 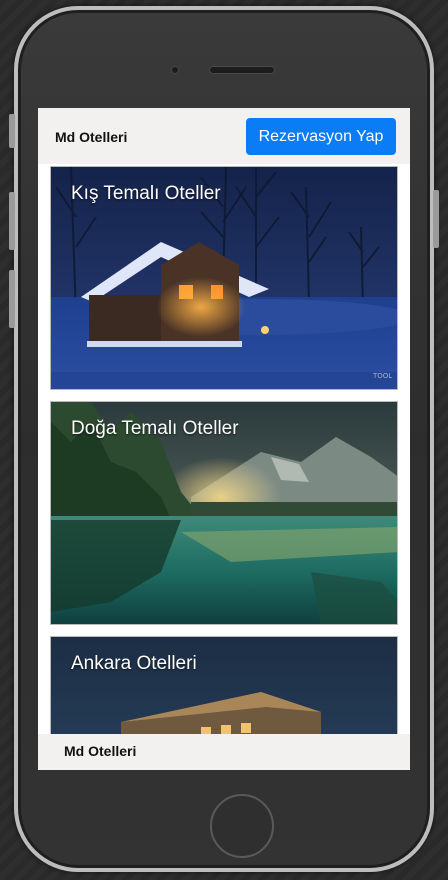 What do you see at coordinates (321, 136) in the screenshot?
I see `reservation-button: Rezervasyon Yap` at bounding box center [321, 136].